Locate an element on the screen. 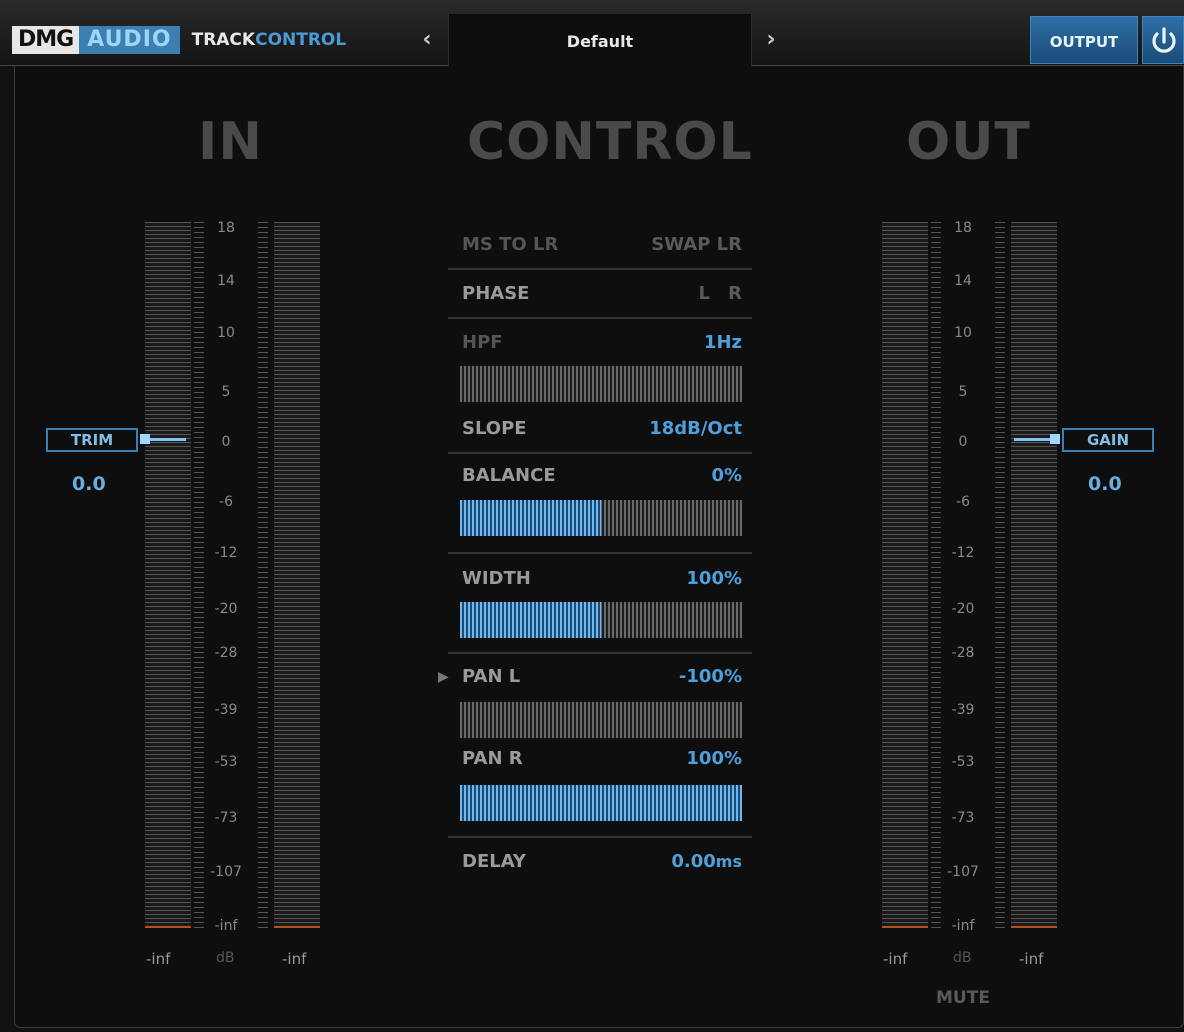 Image resolution: width=1184 pixels, height=1032 pixels. output-meter-scale-label: -inf is located at coordinates (963, 926).